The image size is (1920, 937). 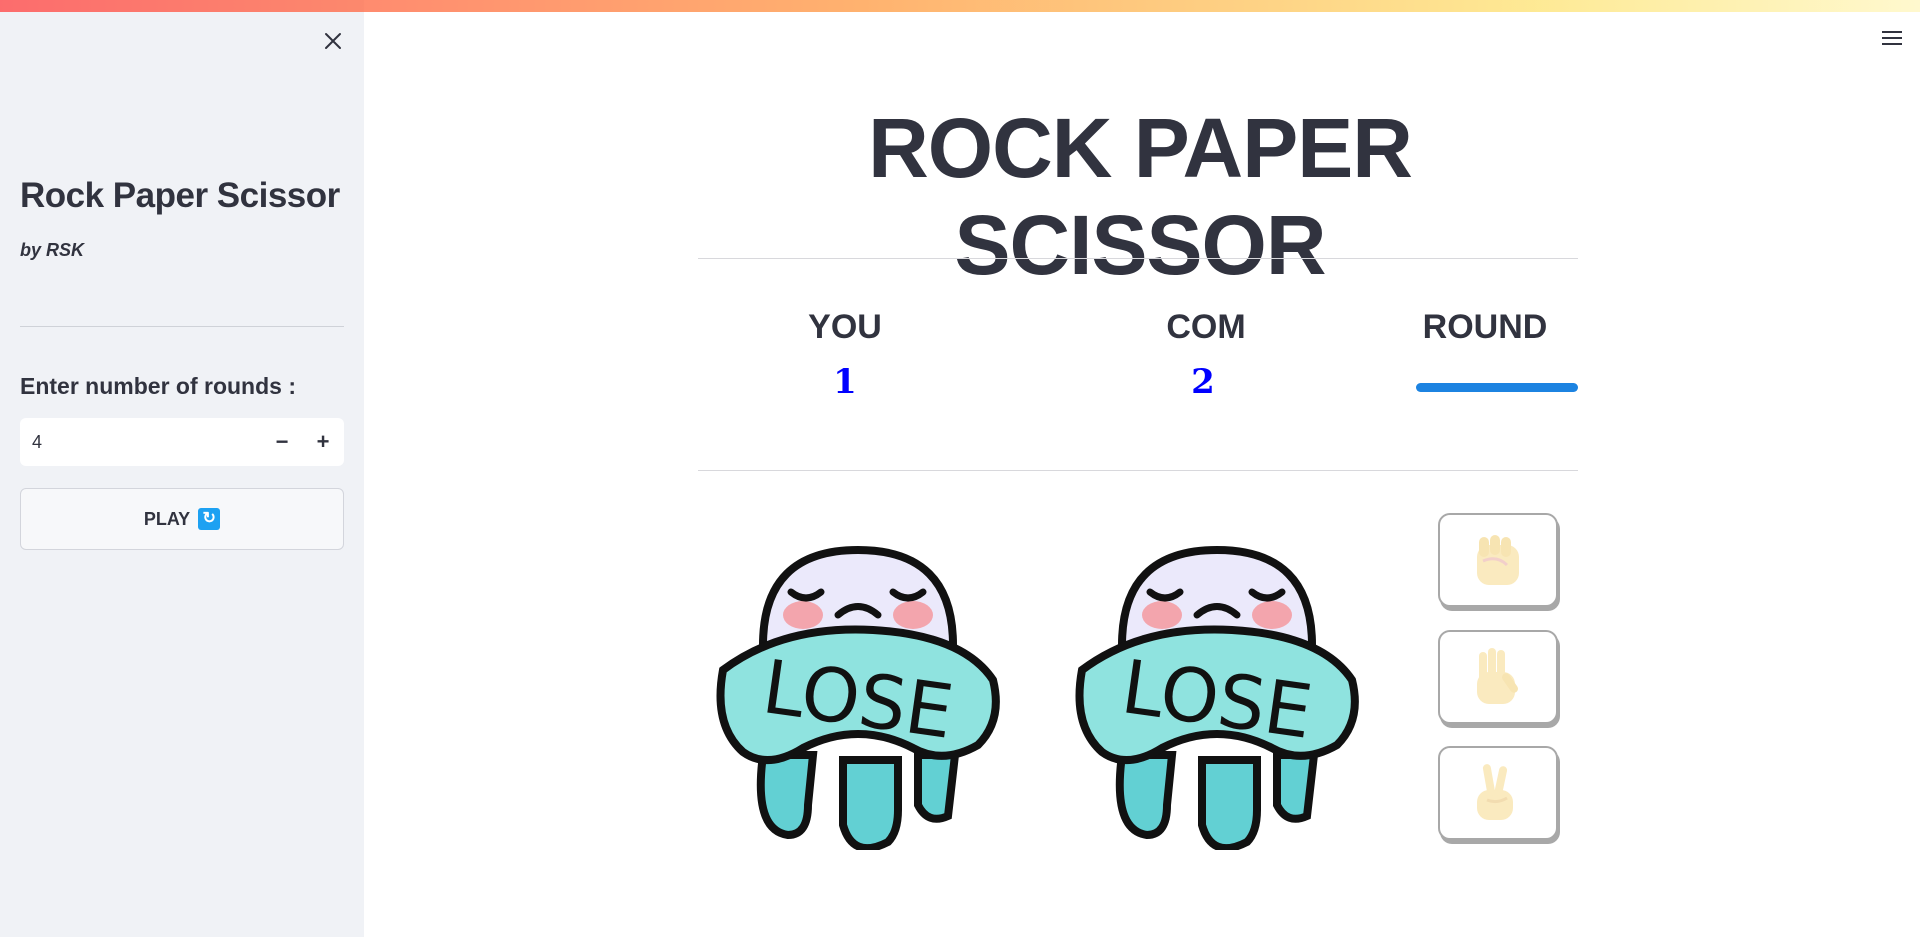 I want to click on paper-button, so click(x=1498, y=677).